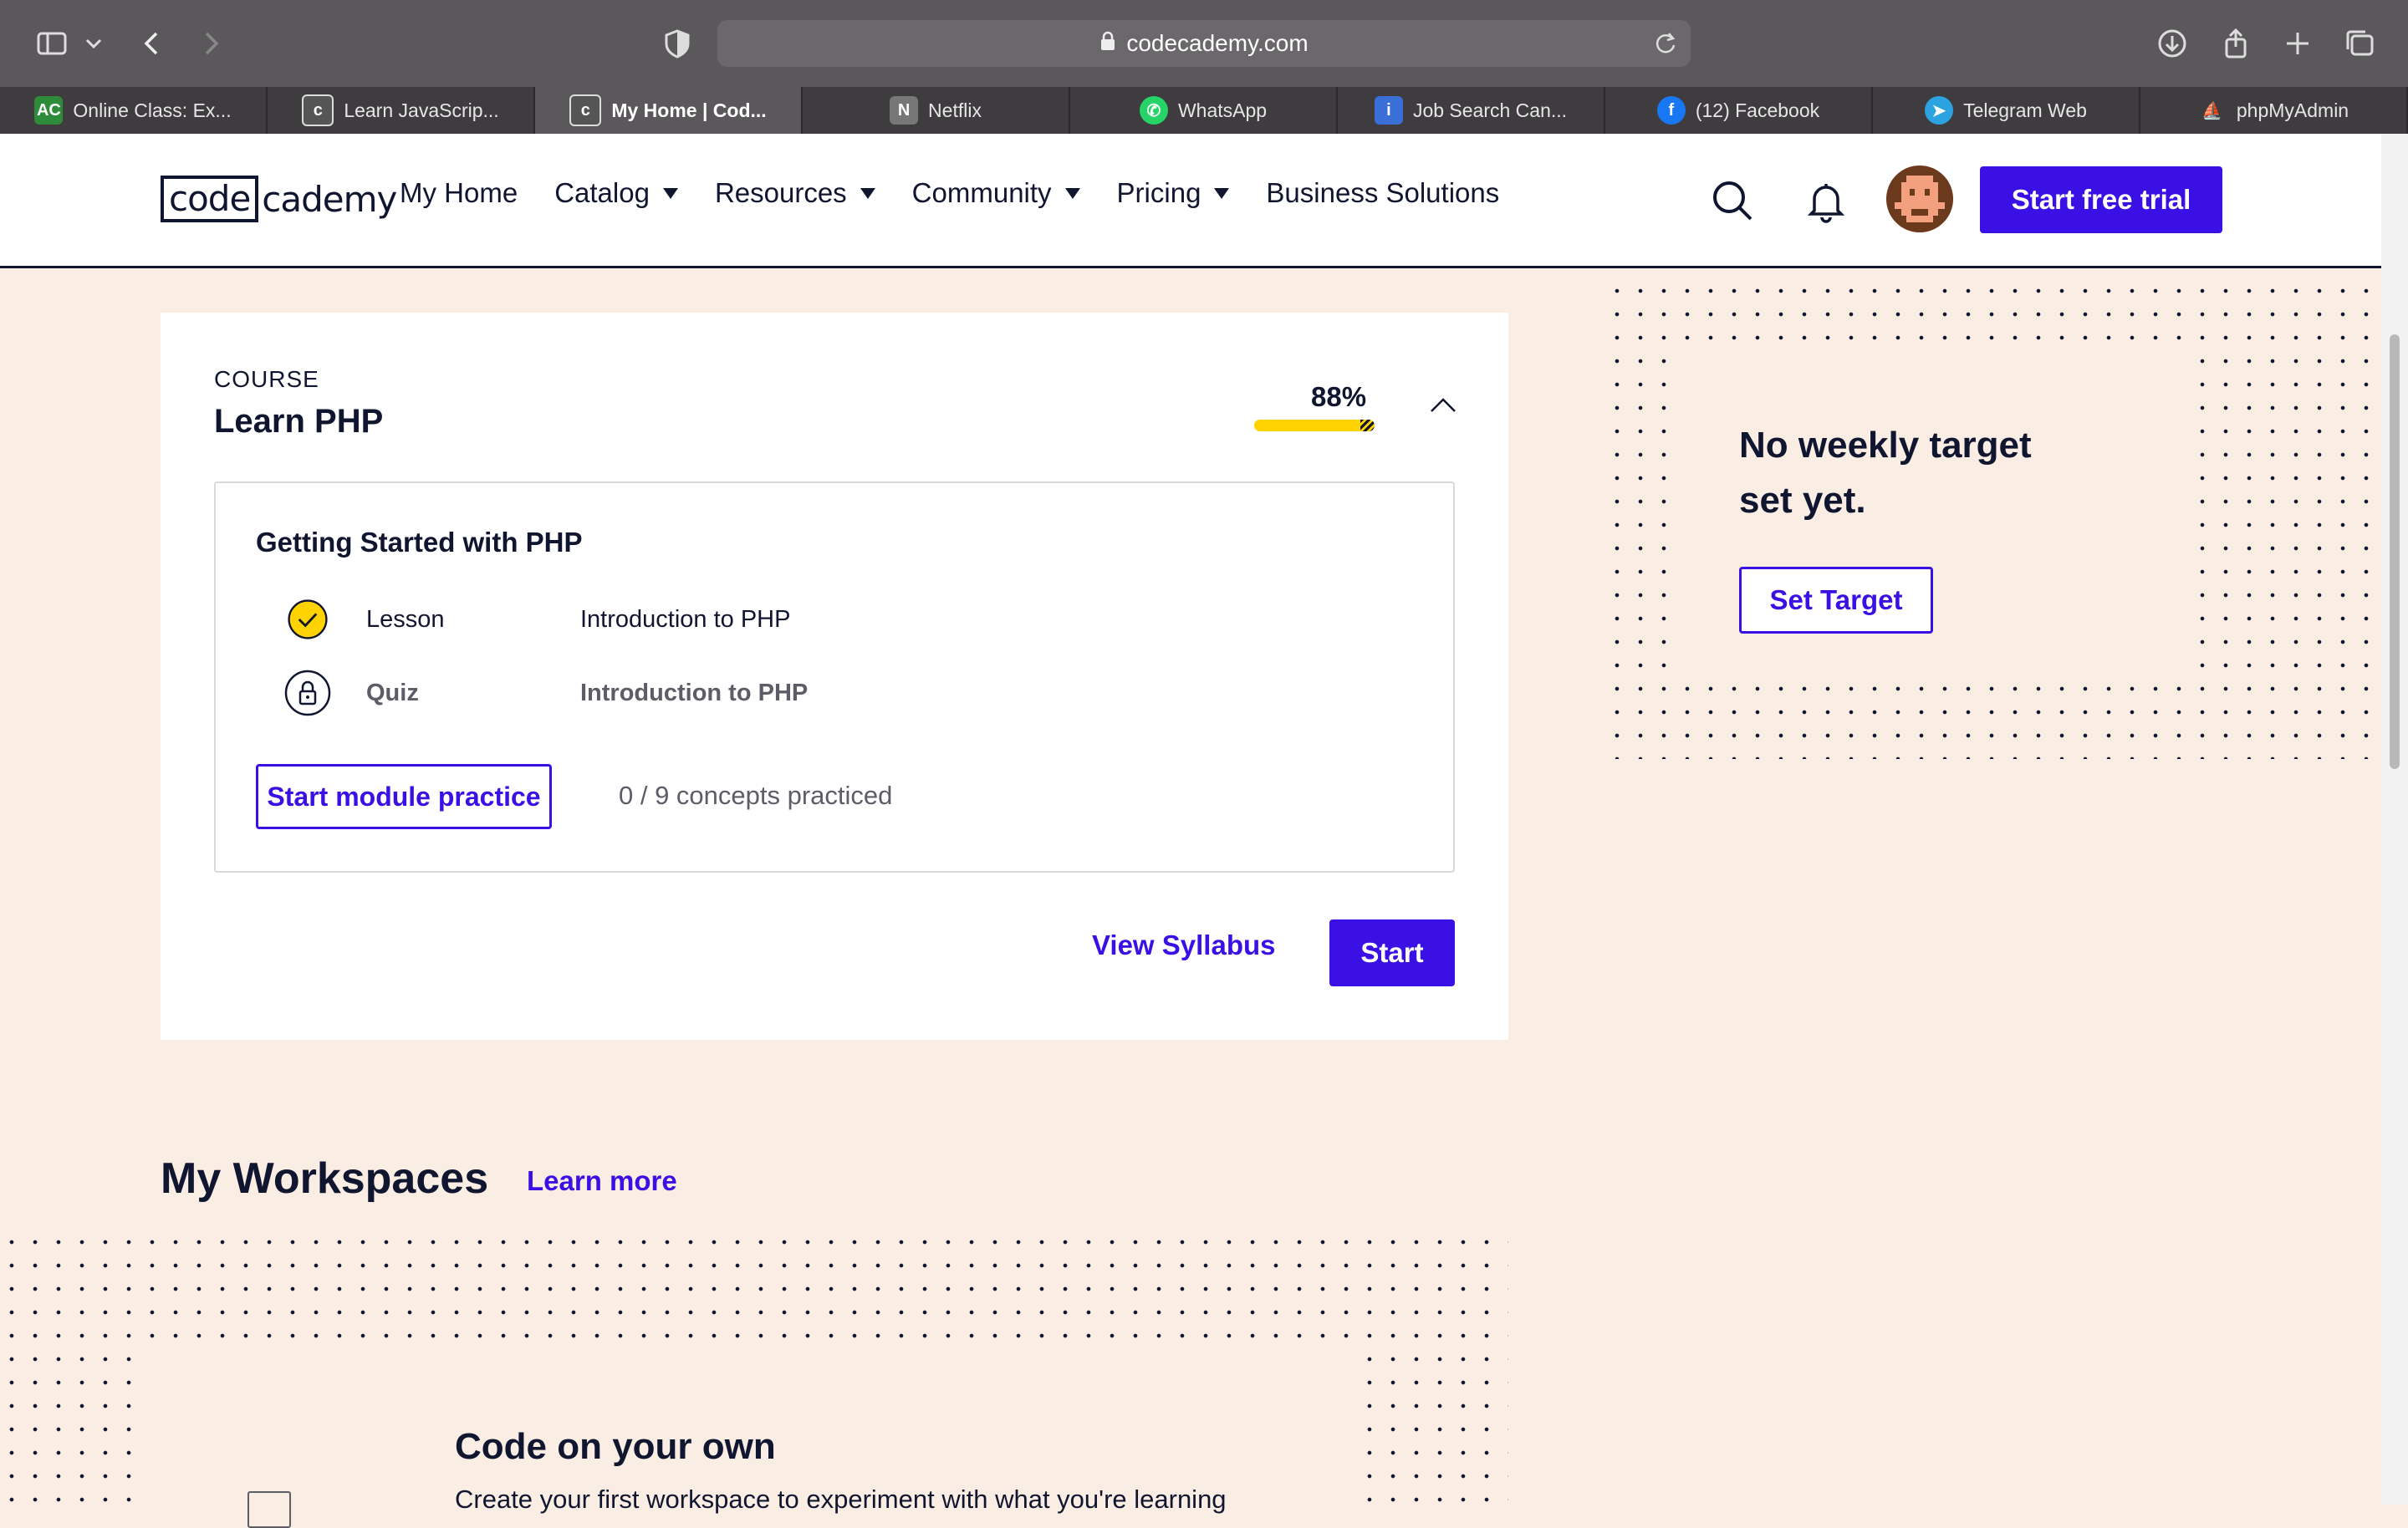 The image size is (2408, 1528). I want to click on tab-netflix: N Netflix, so click(936, 110).